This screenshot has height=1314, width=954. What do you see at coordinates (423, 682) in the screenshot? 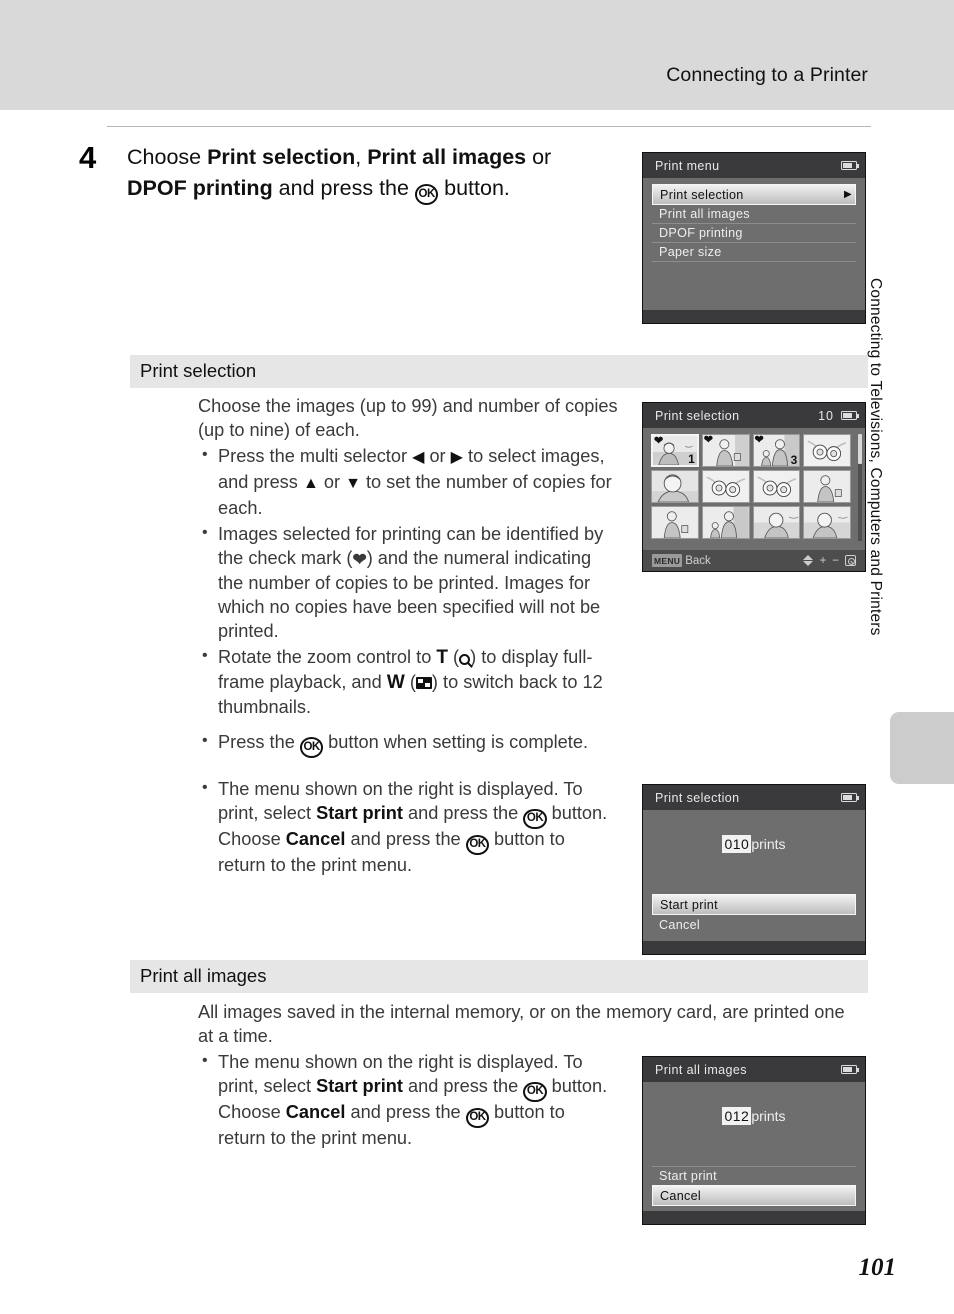
I see `thumbnail-grid-icon` at bounding box center [423, 682].